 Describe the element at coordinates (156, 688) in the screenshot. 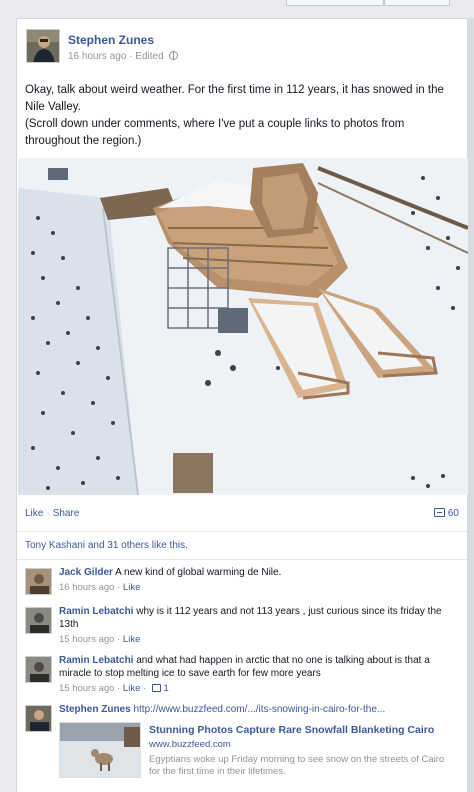

I see `thumbs-up-icon` at that location.